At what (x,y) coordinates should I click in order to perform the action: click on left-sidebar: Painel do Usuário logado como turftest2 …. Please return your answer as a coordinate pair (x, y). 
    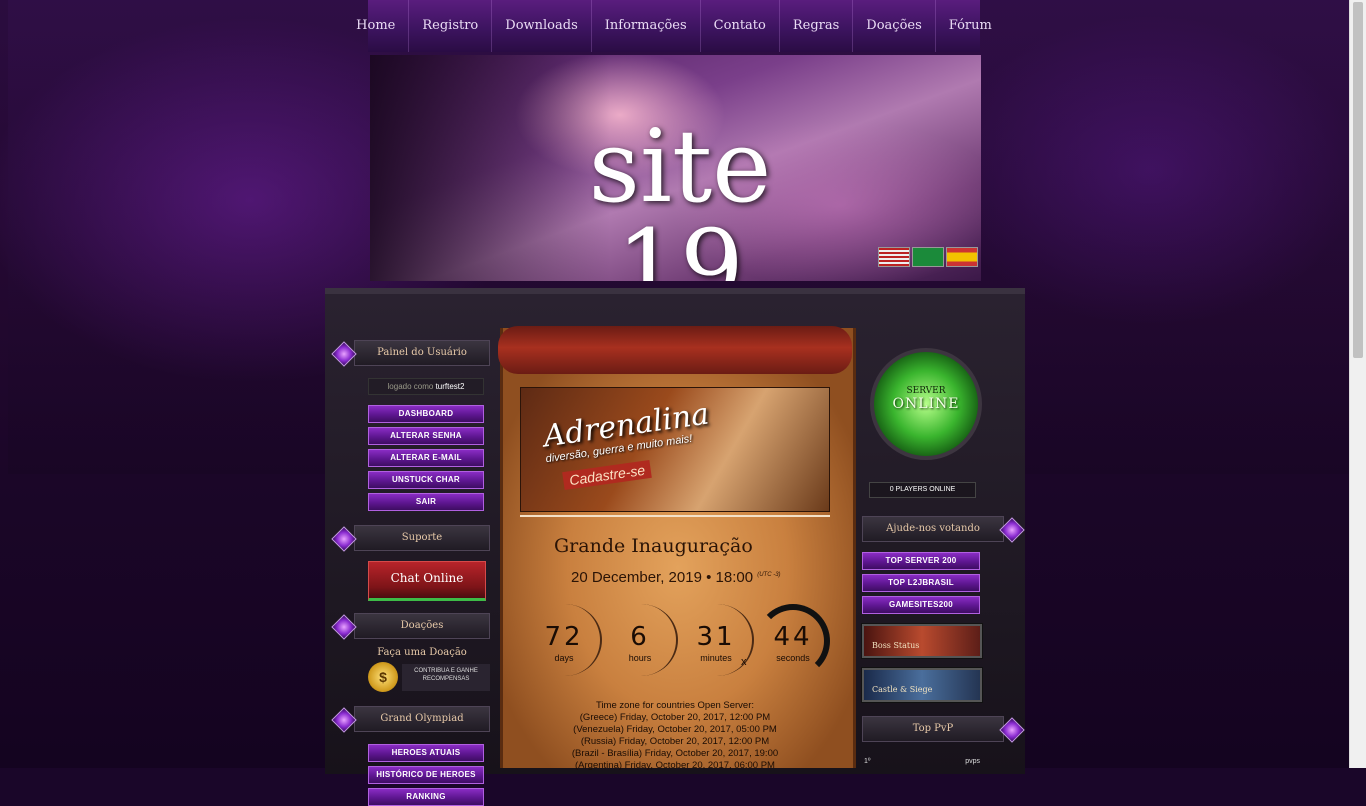
    Looking at the image, I should click on (415, 573).